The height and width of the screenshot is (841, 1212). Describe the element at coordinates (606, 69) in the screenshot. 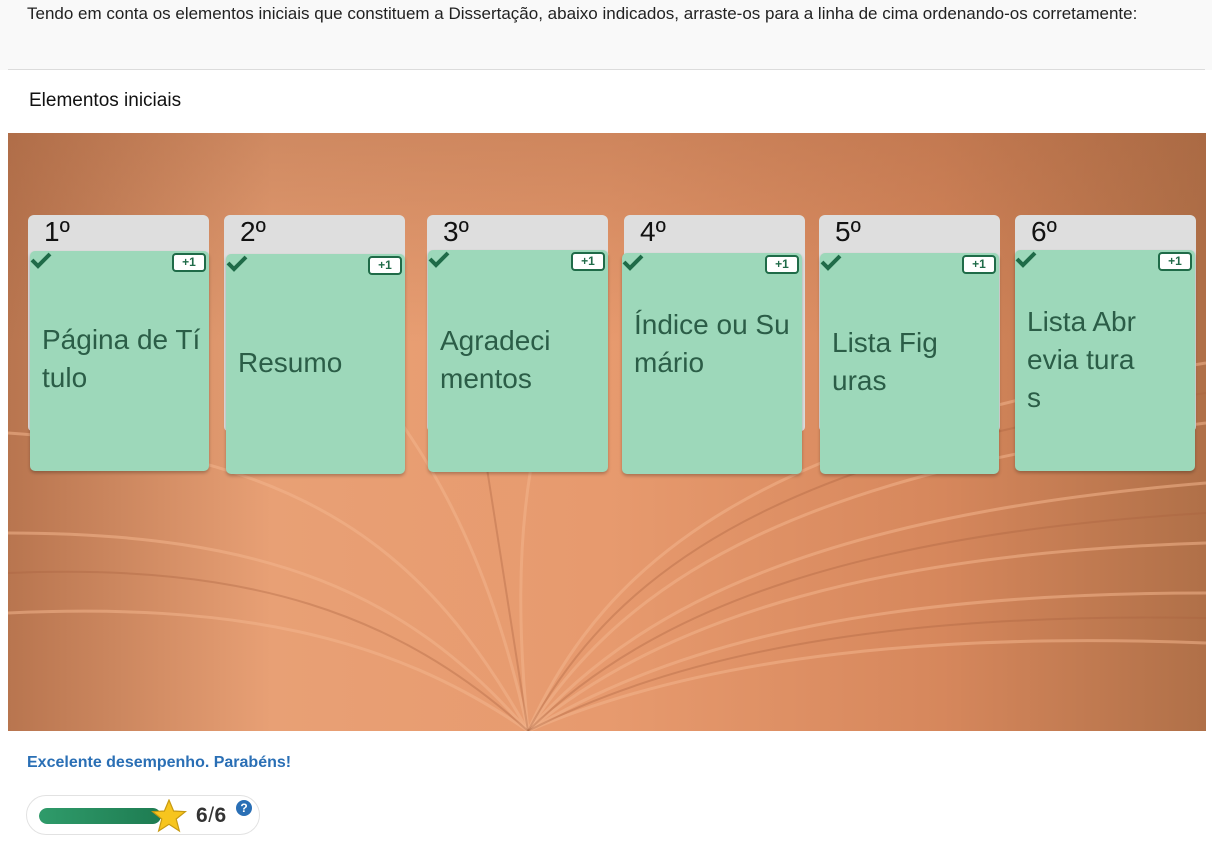

I see `divider` at that location.